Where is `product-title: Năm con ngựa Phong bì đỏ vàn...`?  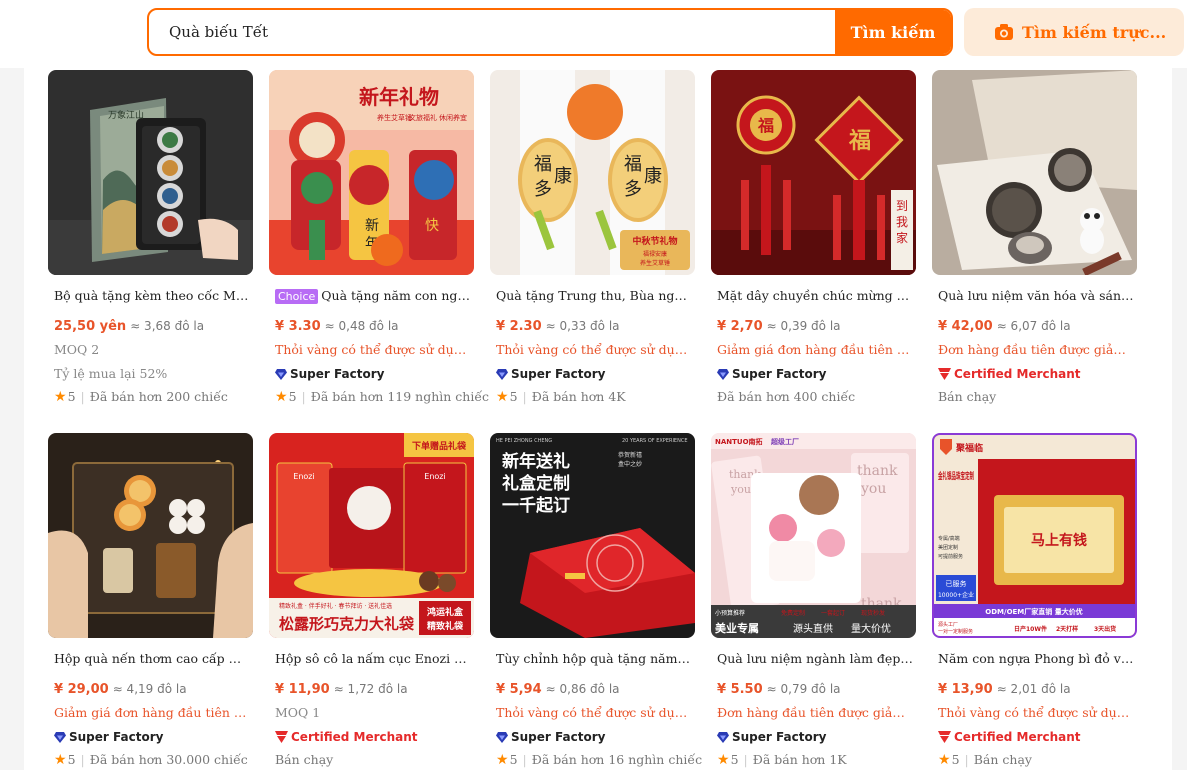 product-title: Năm con ngựa Phong bì đỏ vàn... is located at coordinates (1036, 658).